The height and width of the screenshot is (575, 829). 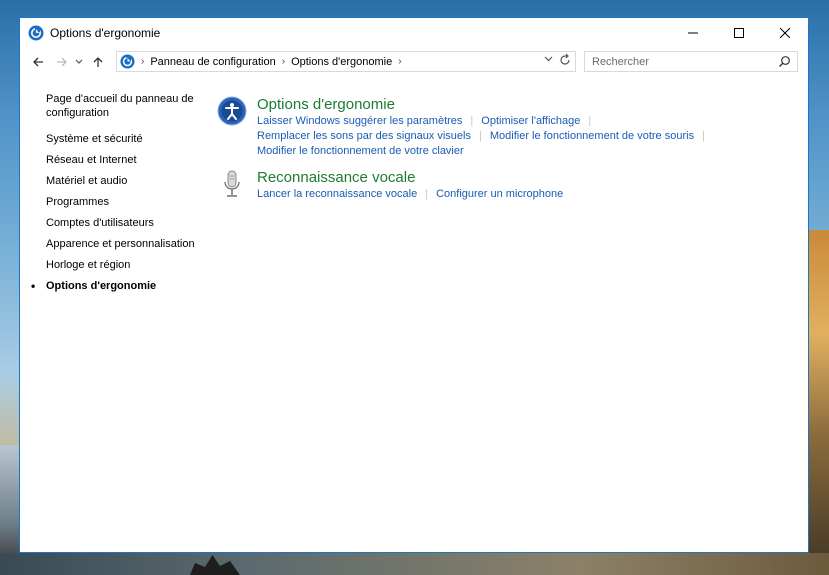 What do you see at coordinates (105, 33) in the screenshot?
I see `window-title: Options d'ergonomie` at bounding box center [105, 33].